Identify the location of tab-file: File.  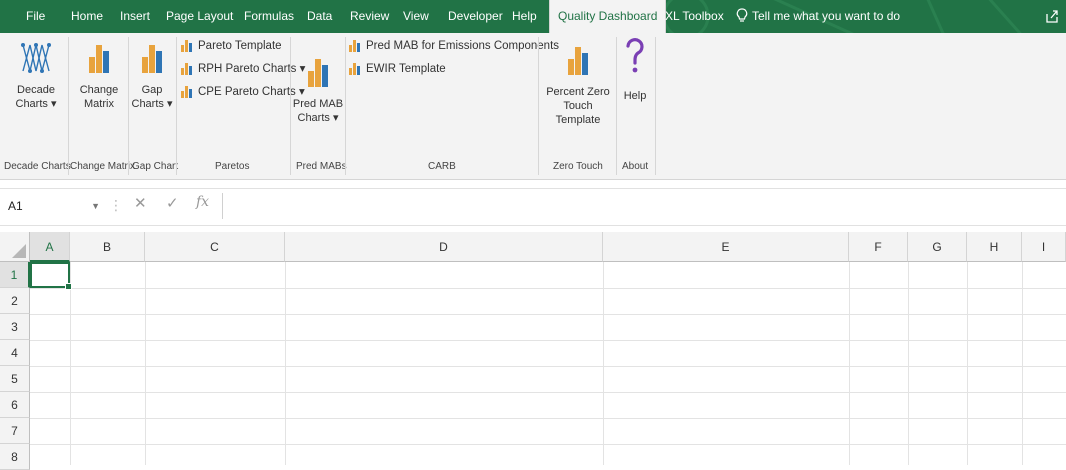
(35, 16).